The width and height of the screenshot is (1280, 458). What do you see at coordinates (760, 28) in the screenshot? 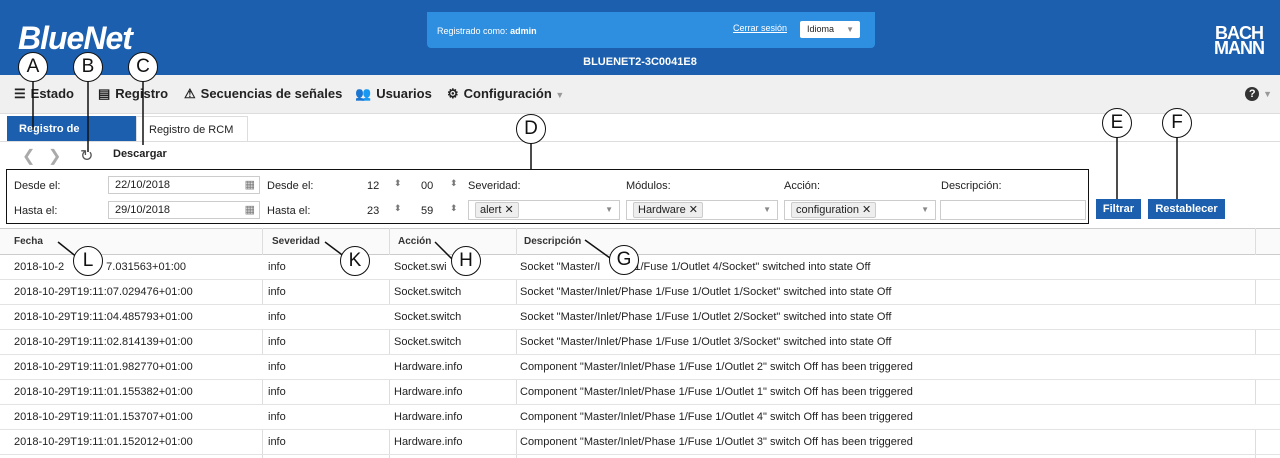
I see `logout-link: Cerrar sesión` at bounding box center [760, 28].